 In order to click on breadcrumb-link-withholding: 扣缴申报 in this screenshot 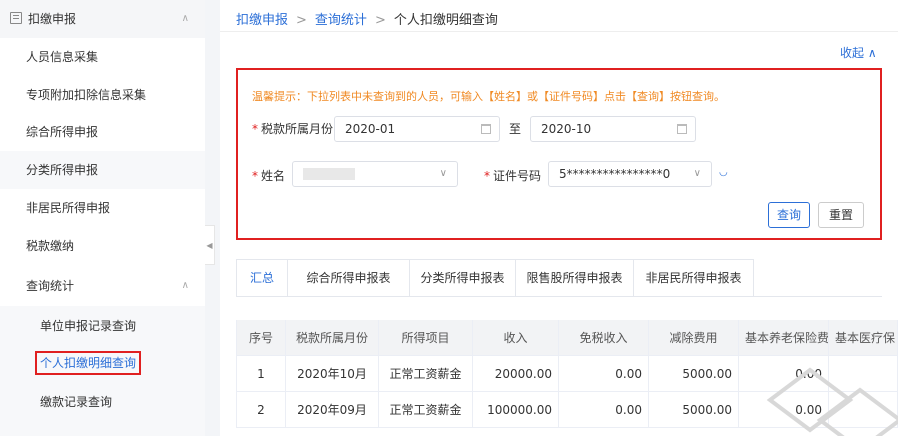, I will do `click(262, 20)`.